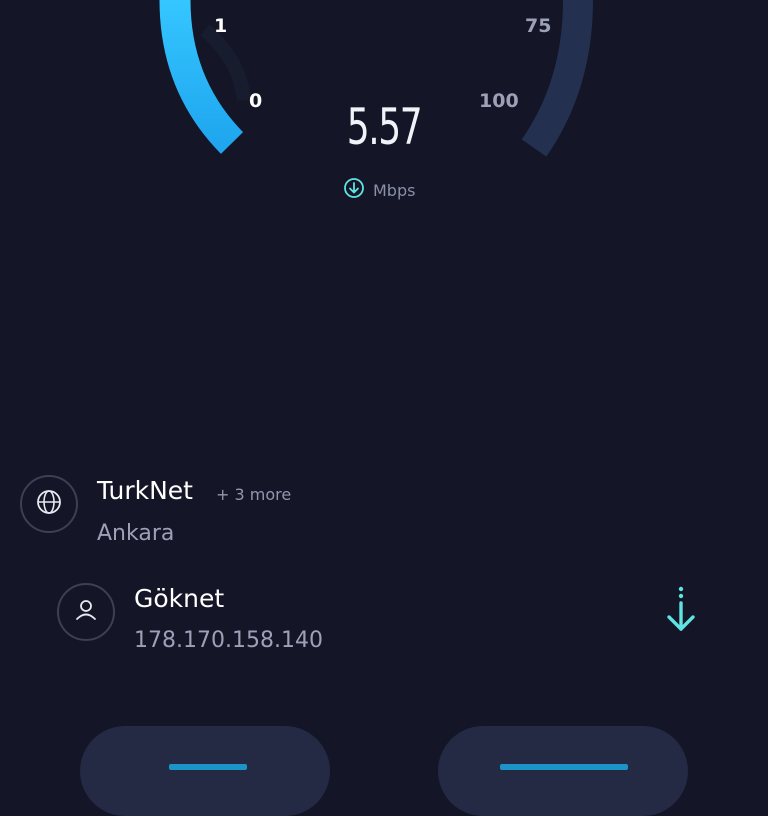 The width and height of the screenshot is (768, 816). I want to click on more-servers-link: + 3 more, so click(253, 494).